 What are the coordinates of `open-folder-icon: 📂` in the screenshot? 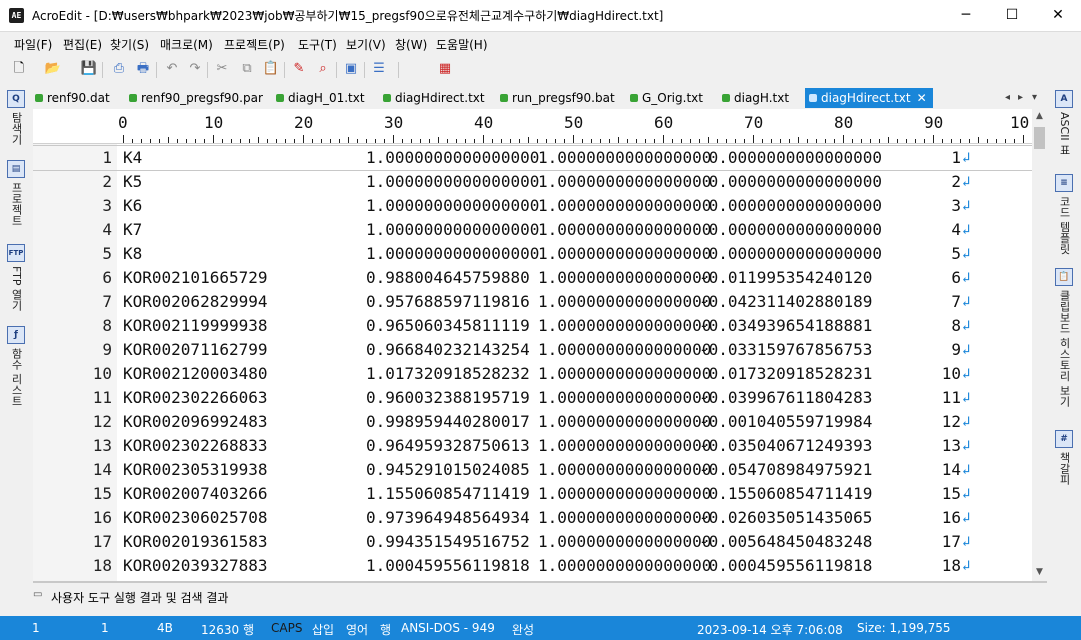 It's located at (53, 69).